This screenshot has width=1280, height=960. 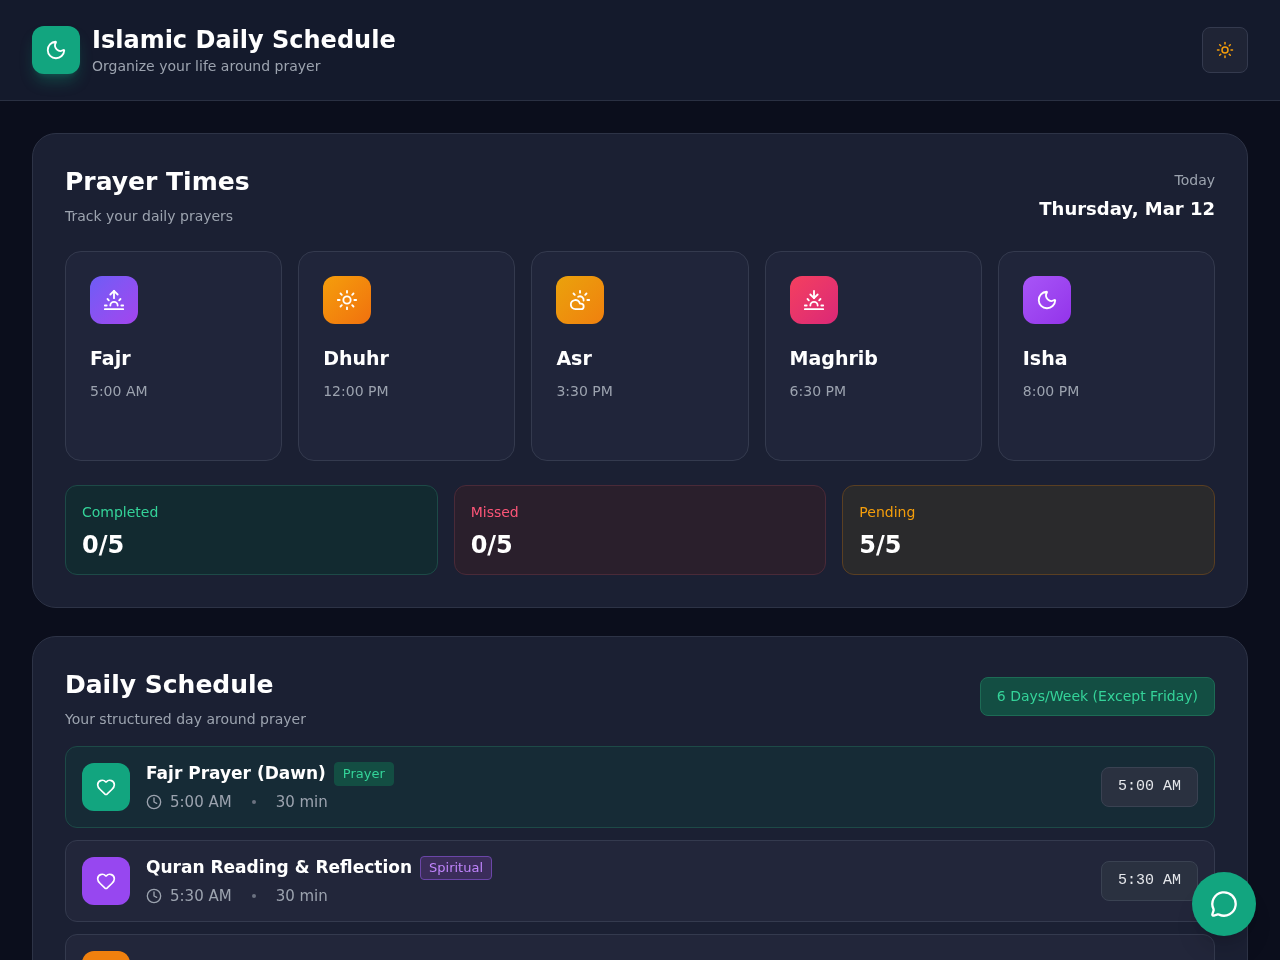 I want to click on prayer-name: Isha, so click(x=1045, y=358).